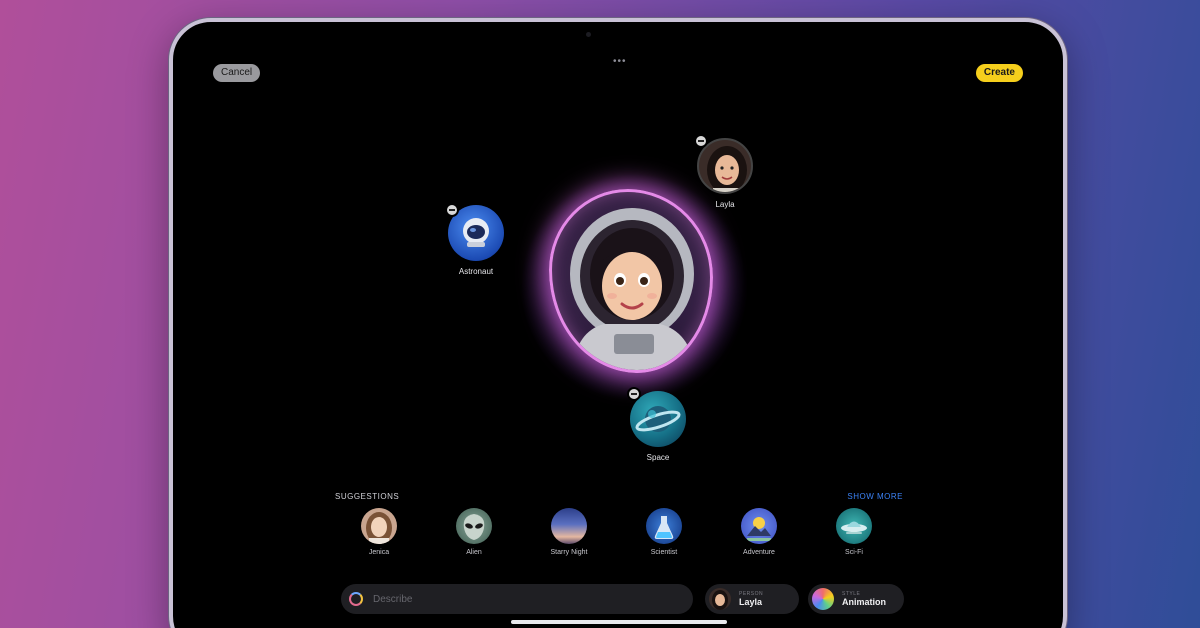 The width and height of the screenshot is (1200, 628). What do you see at coordinates (658, 424) in the screenshot?
I see `concept-space: Space` at bounding box center [658, 424].